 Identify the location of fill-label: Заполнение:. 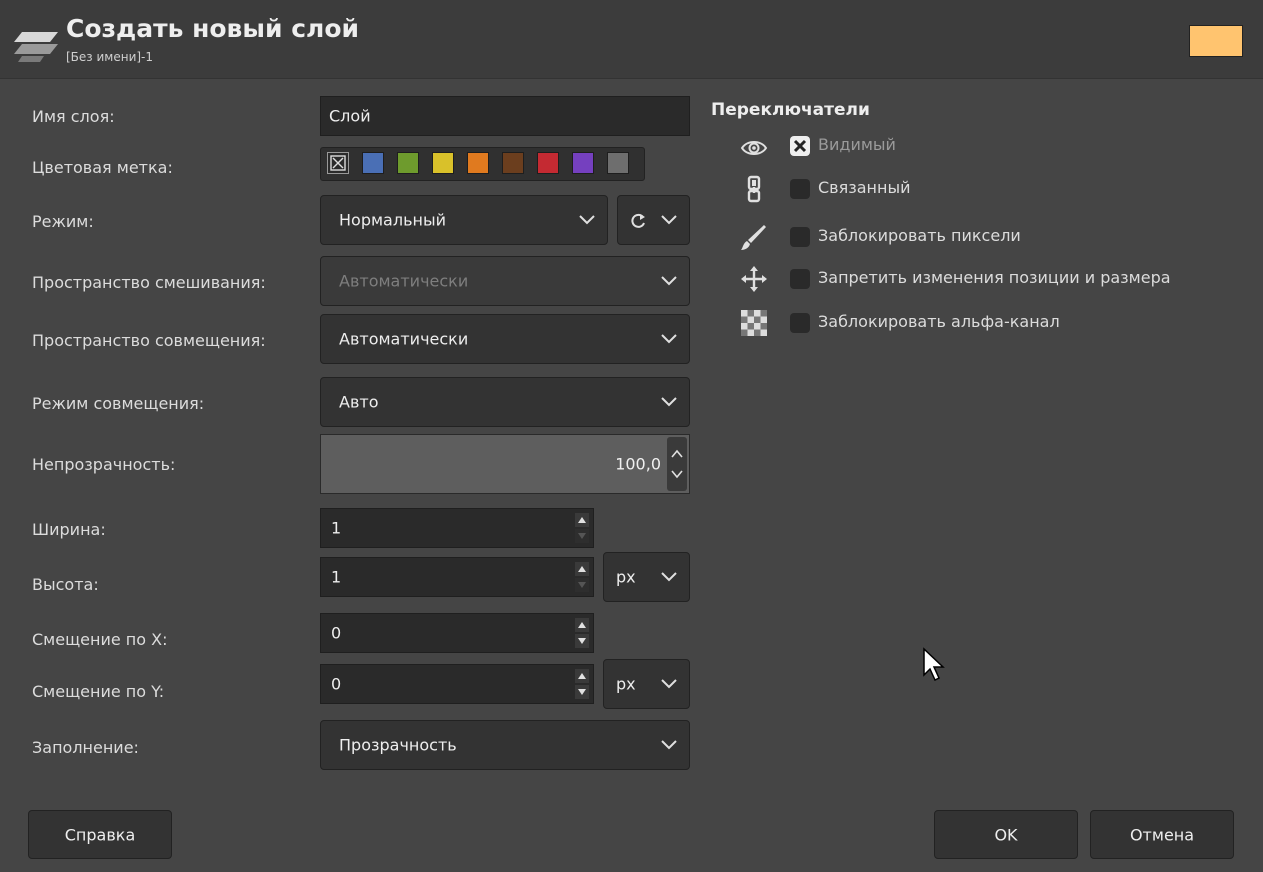
(85, 747).